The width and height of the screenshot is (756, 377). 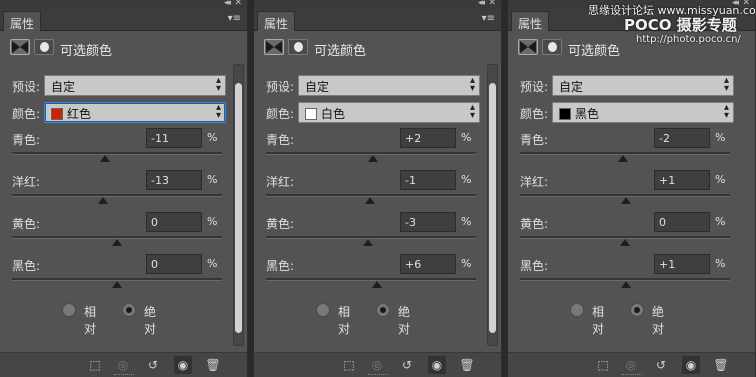 I want to click on color-select: 红色 ▴ ▾, so click(x=135, y=112).